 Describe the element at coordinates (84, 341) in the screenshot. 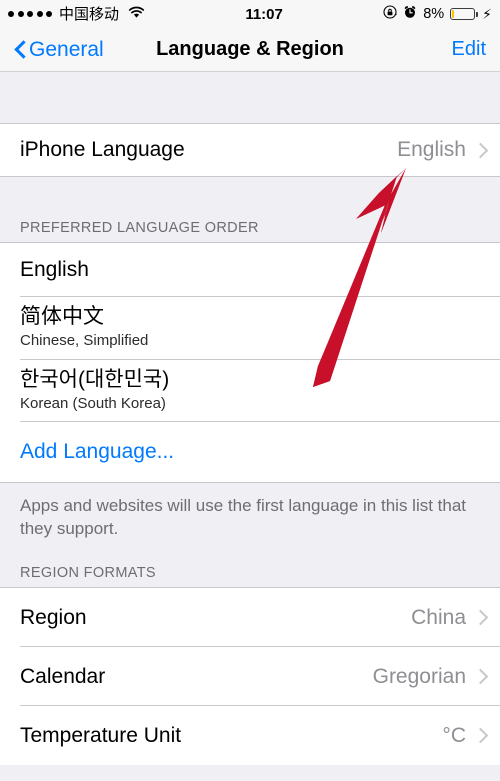

I see `language-subtitle: Chinese, Simplified` at that location.